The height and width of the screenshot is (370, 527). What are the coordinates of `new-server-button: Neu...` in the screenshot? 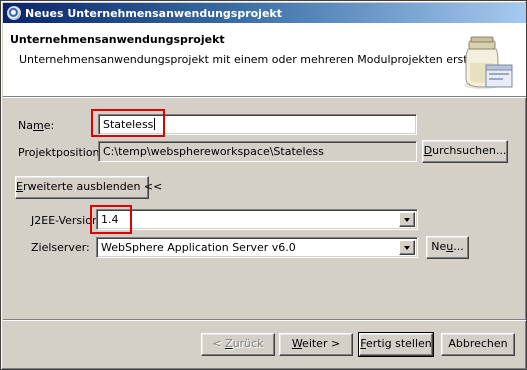 It's located at (447, 247).